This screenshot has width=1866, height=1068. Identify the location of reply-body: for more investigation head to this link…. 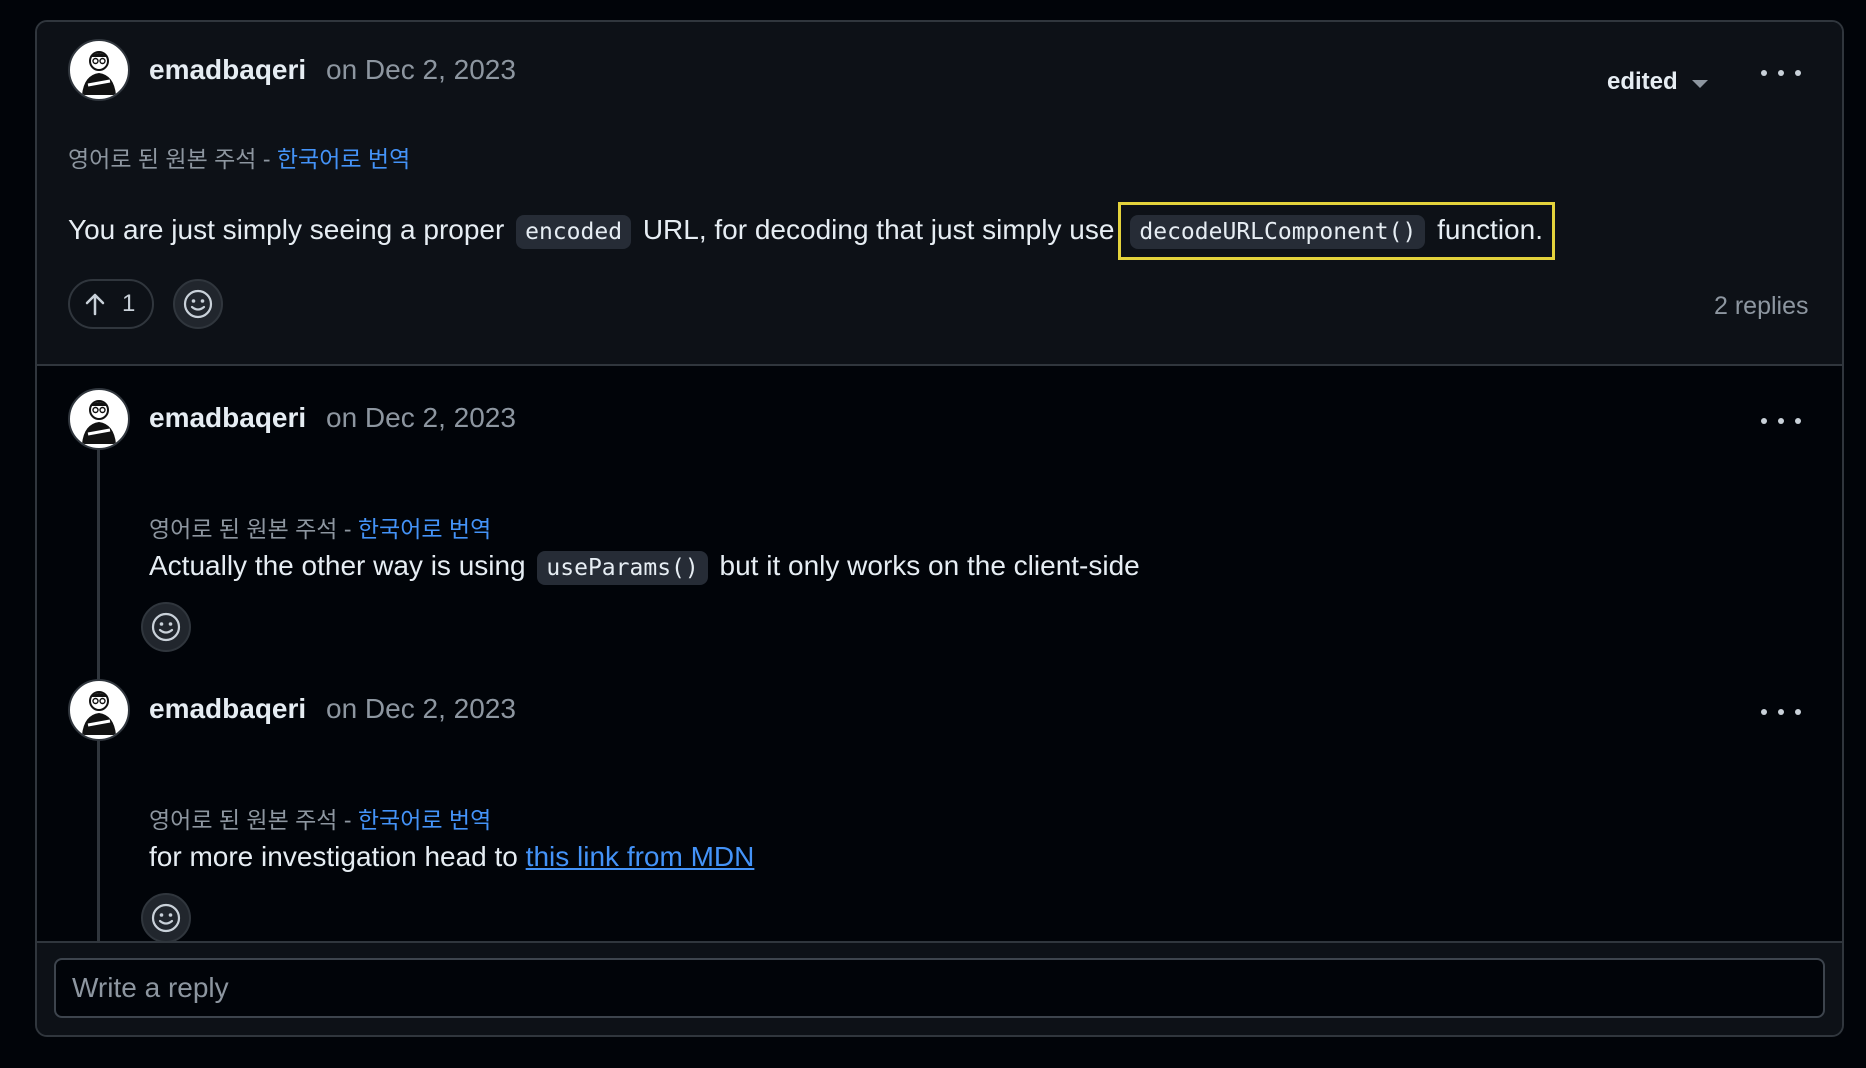
(451, 857).